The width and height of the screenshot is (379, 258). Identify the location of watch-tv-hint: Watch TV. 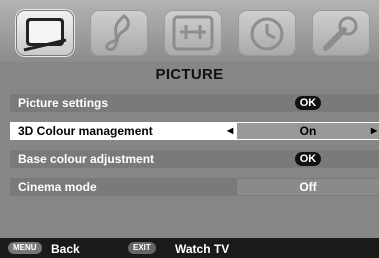
(202, 248).